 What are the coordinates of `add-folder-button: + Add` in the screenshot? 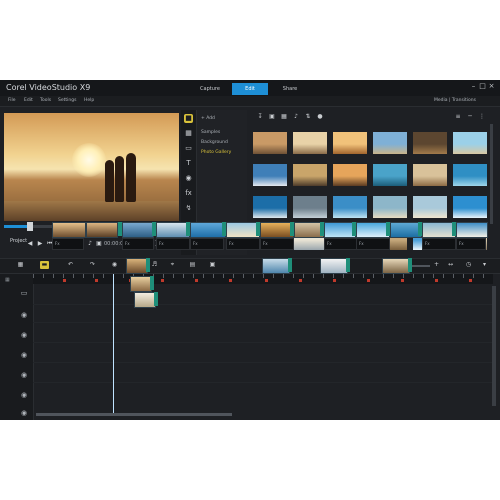 It's located at (208, 118).